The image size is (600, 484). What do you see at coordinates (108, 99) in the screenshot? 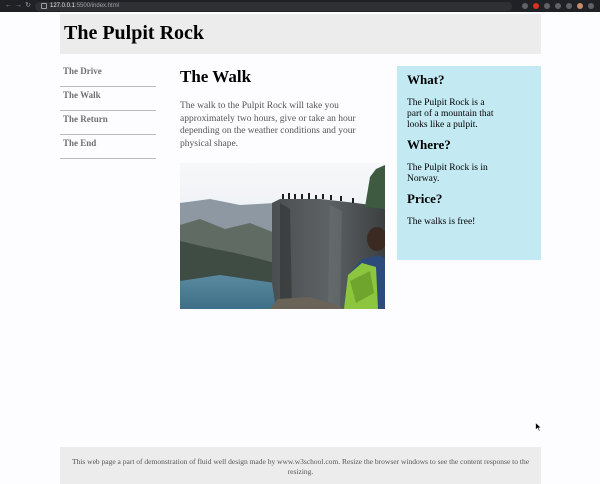
I see `menu-item-walk: The Walk` at bounding box center [108, 99].